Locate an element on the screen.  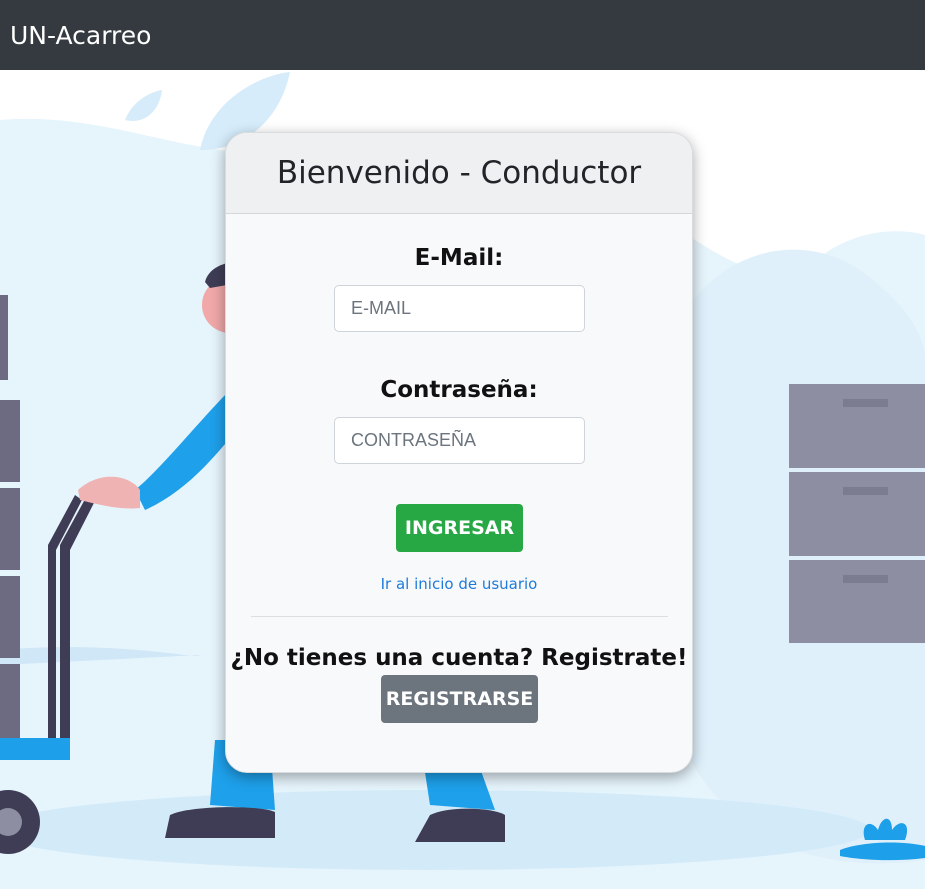
divider is located at coordinates (459, 616).